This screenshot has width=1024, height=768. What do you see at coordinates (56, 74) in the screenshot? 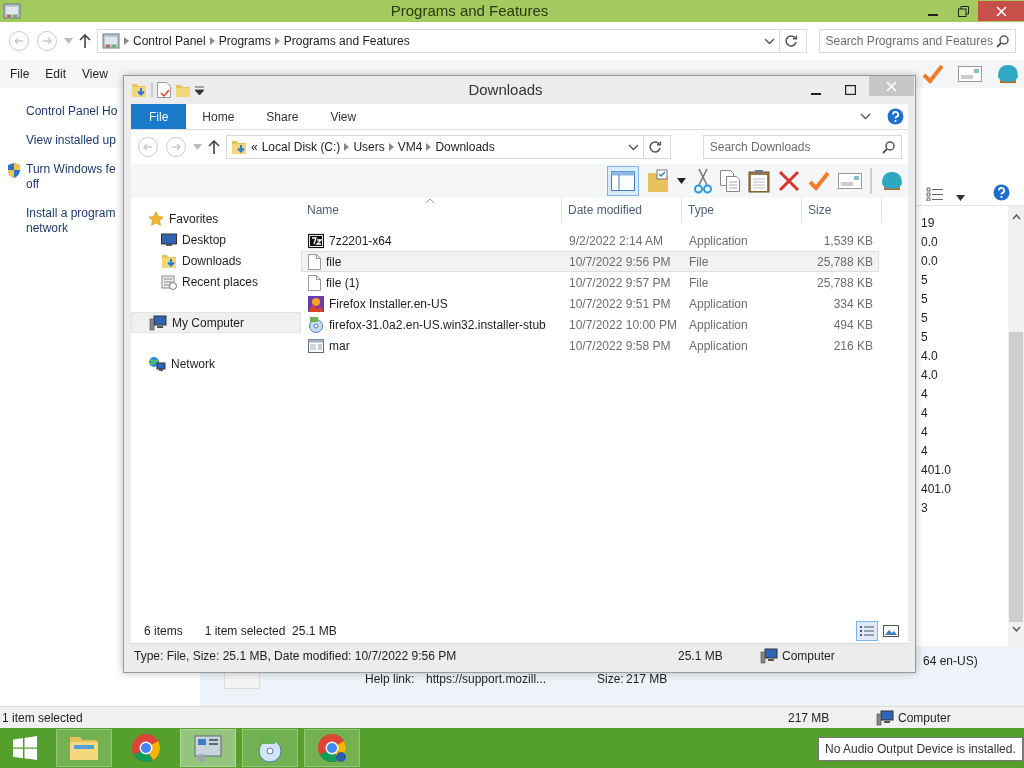
I see `menu-item: Edit` at bounding box center [56, 74].